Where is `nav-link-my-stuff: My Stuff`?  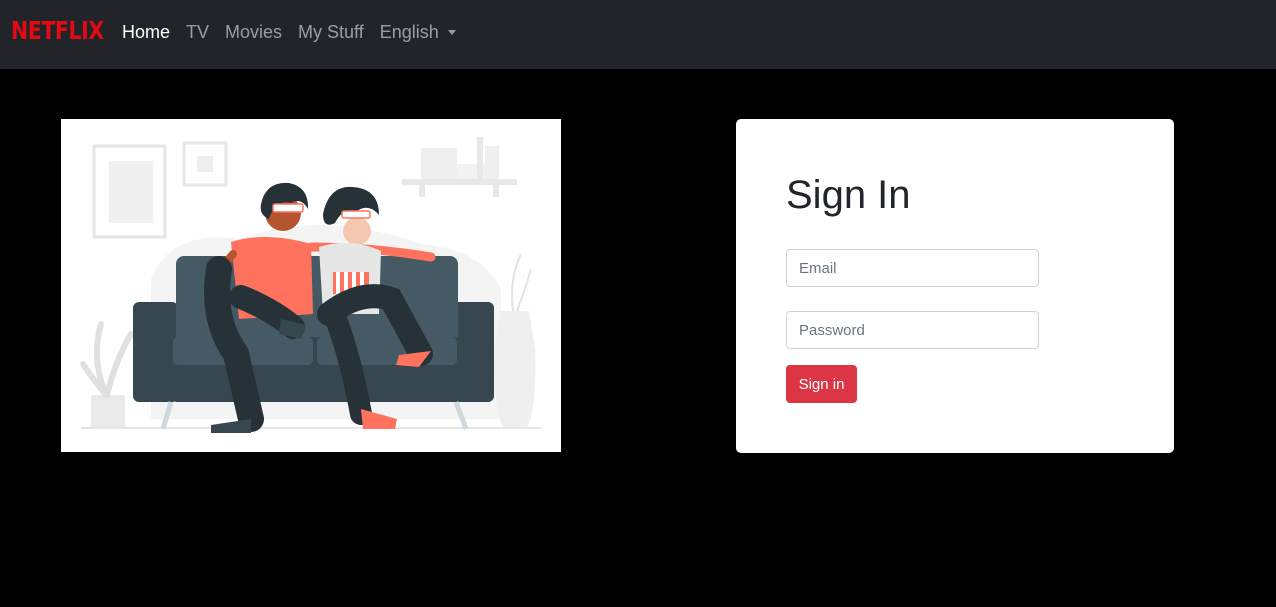 nav-link-my-stuff: My Stuff is located at coordinates (331, 32).